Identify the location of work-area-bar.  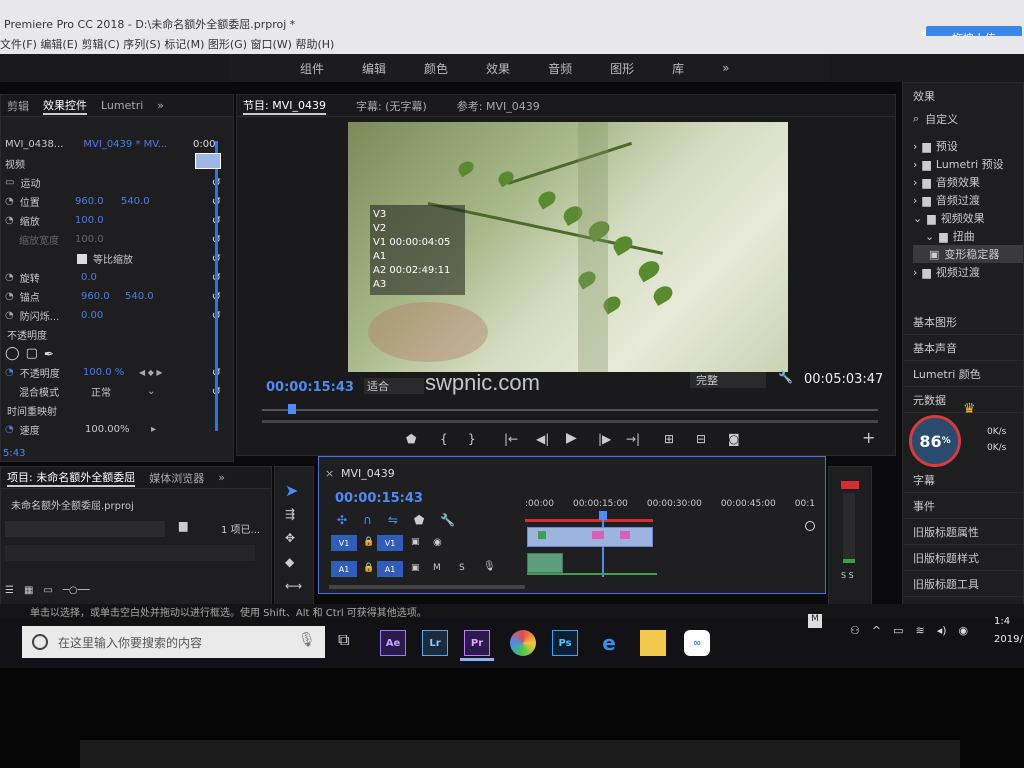
(589, 520).